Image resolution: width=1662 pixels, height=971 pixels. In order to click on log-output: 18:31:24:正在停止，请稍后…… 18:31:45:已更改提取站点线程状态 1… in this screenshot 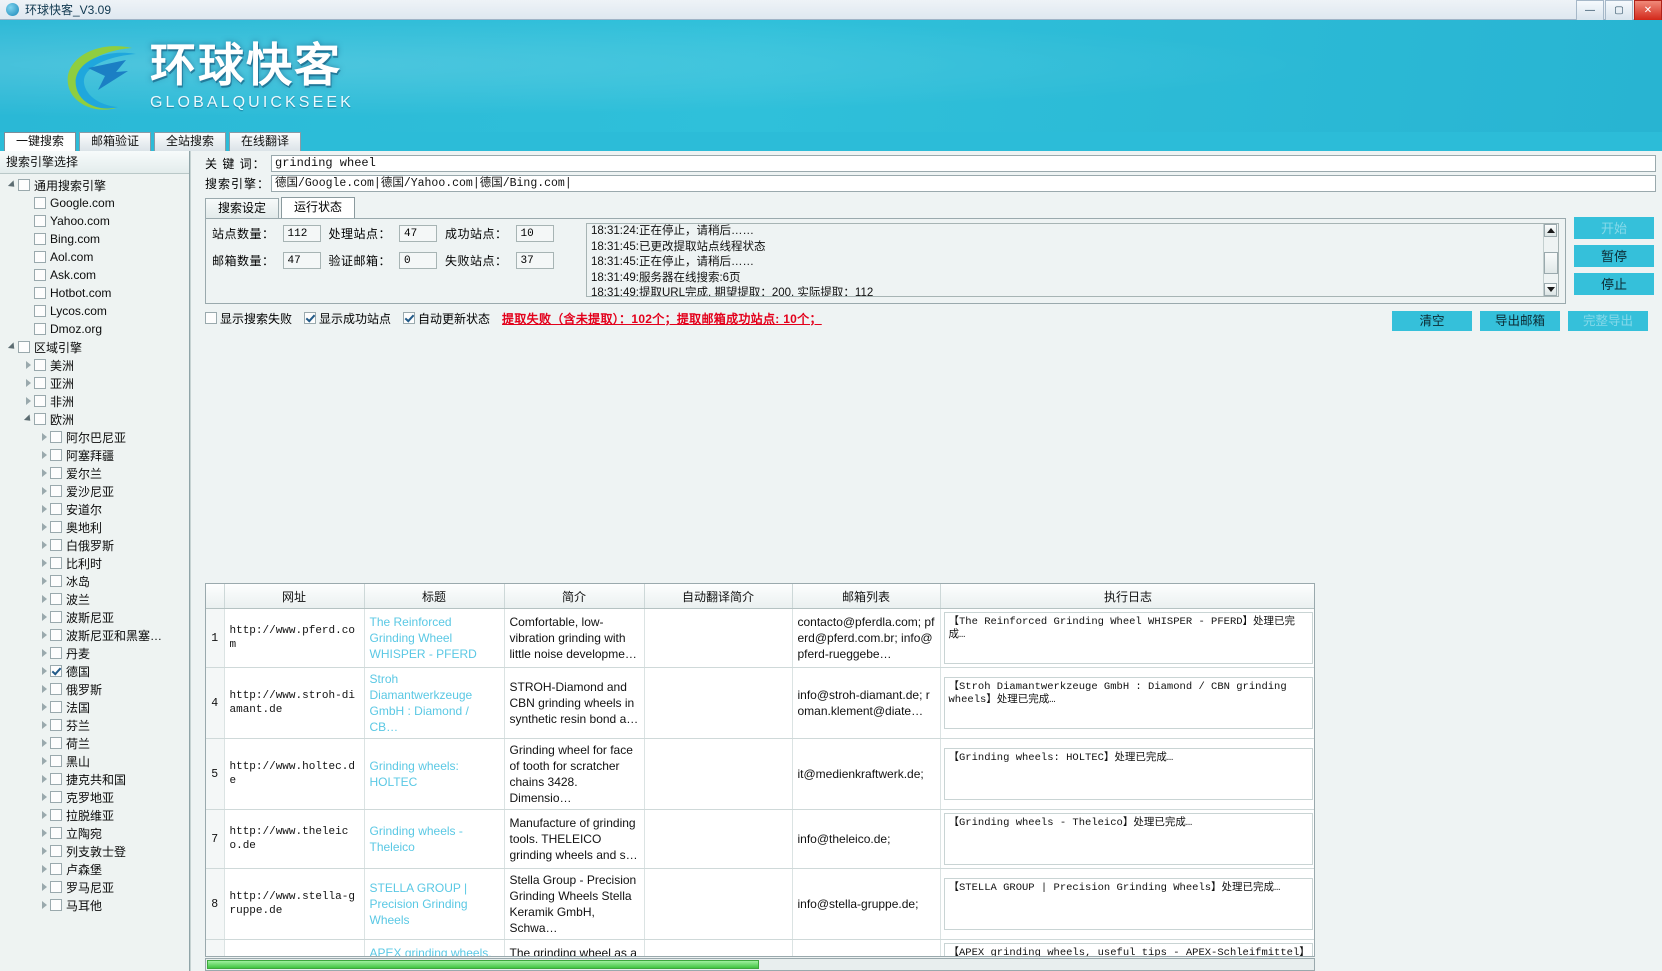, I will do `click(1072, 260)`.